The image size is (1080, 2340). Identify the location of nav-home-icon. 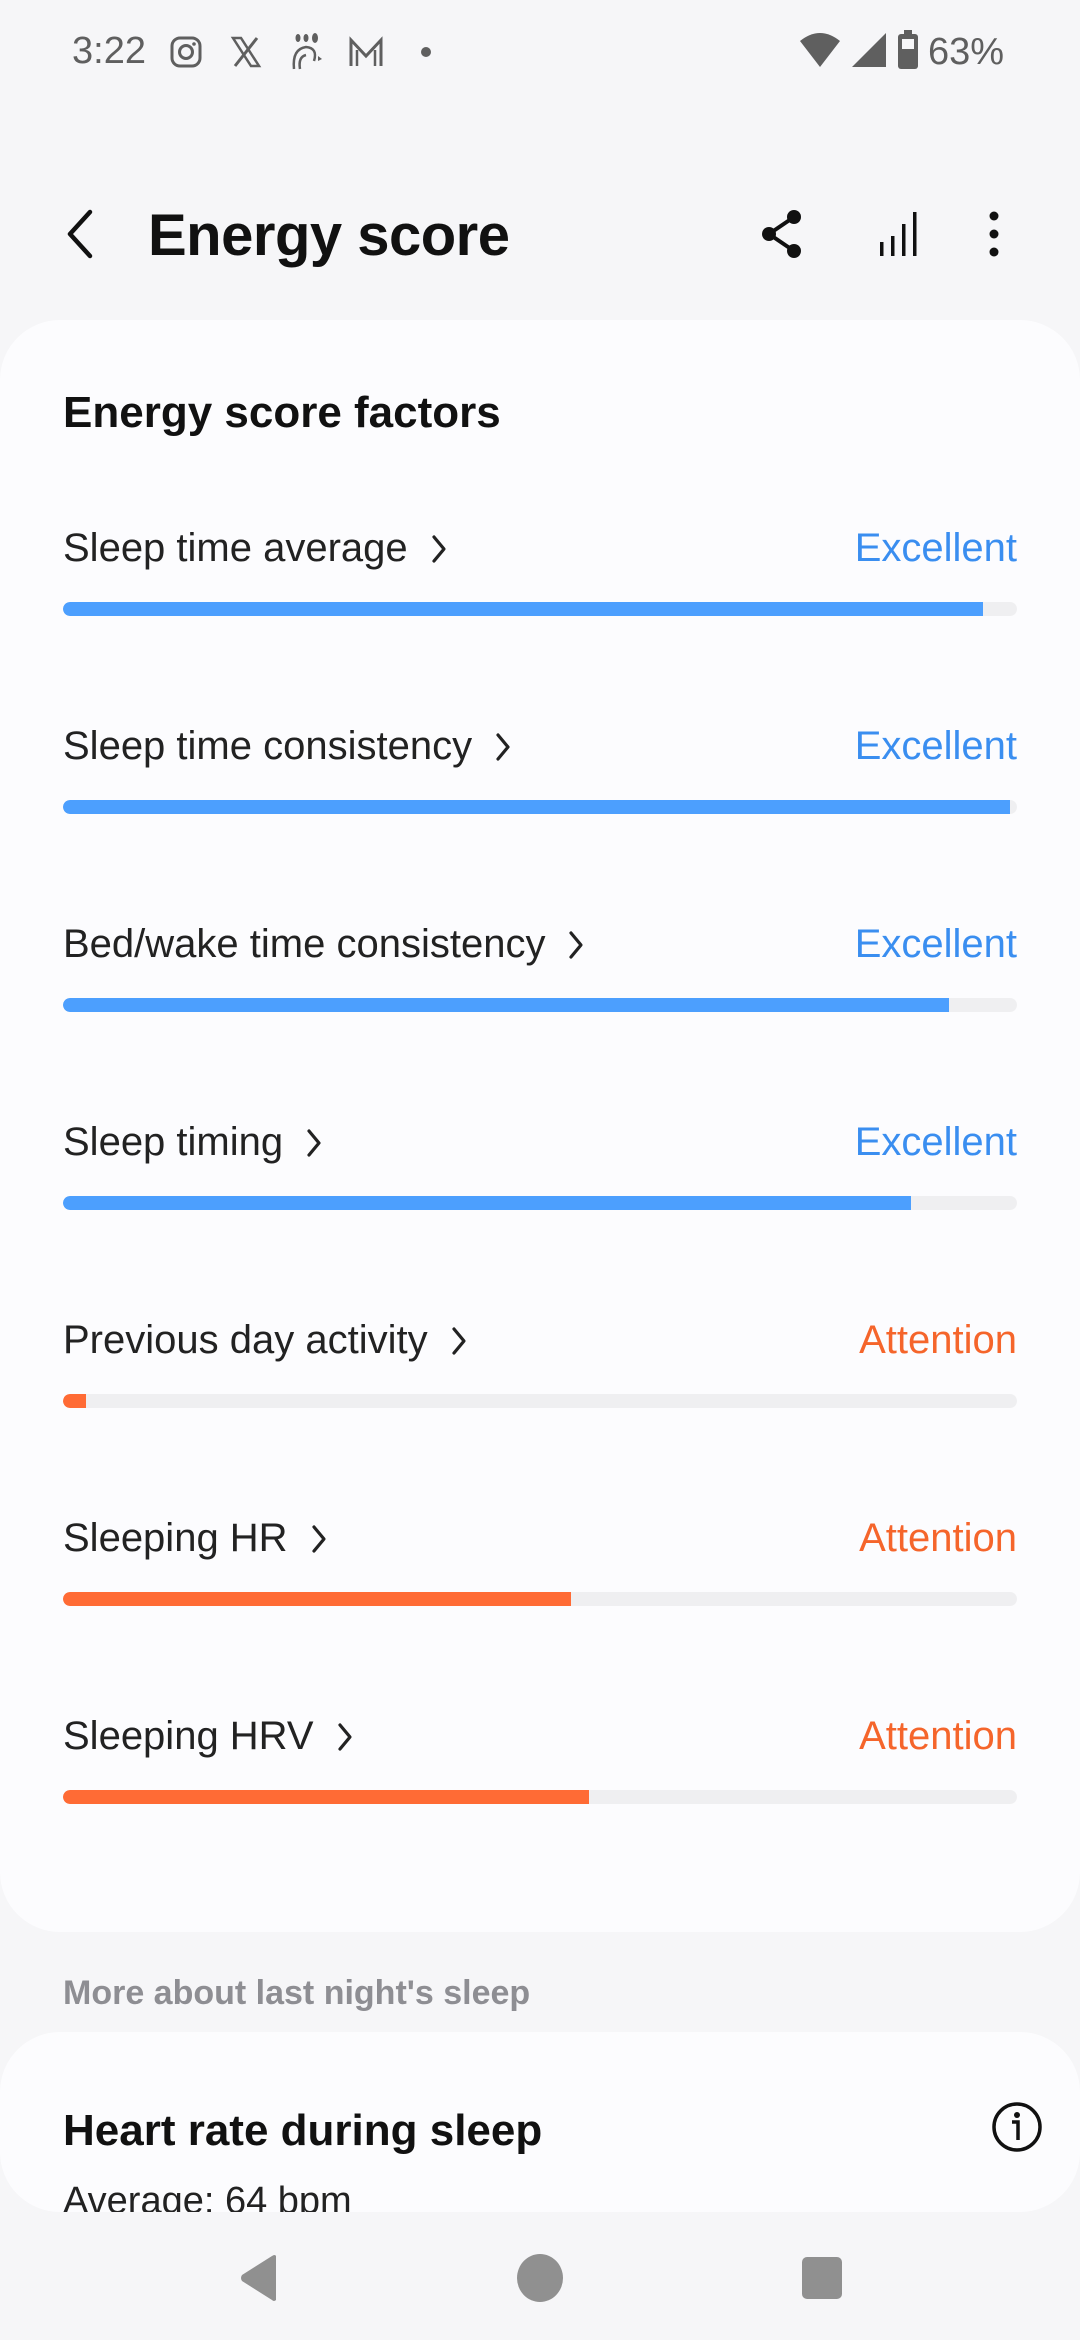
(540, 2278).